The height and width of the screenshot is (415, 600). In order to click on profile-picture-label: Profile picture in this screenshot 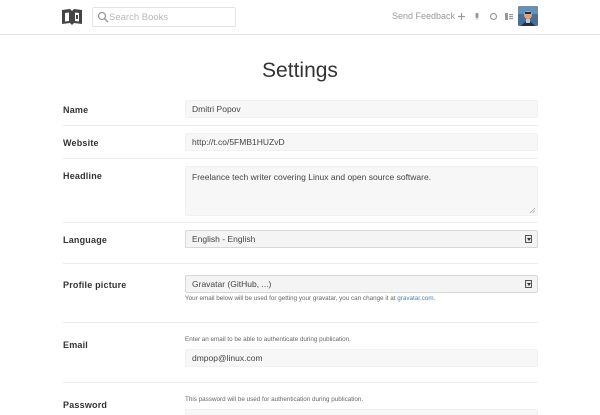, I will do `click(95, 285)`.